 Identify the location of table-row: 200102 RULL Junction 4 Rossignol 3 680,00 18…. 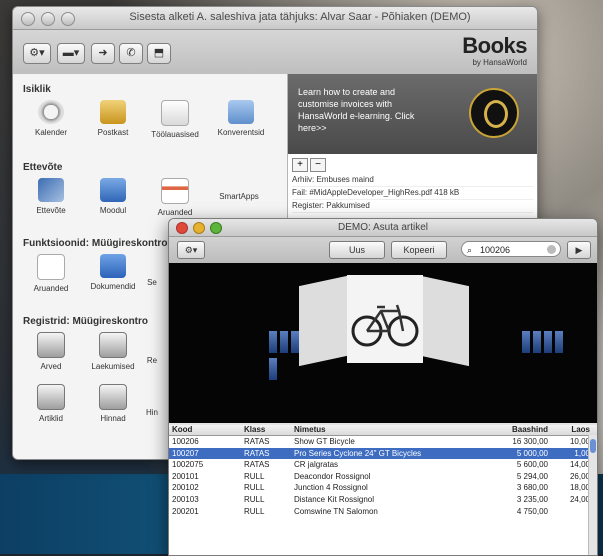
(383, 488).